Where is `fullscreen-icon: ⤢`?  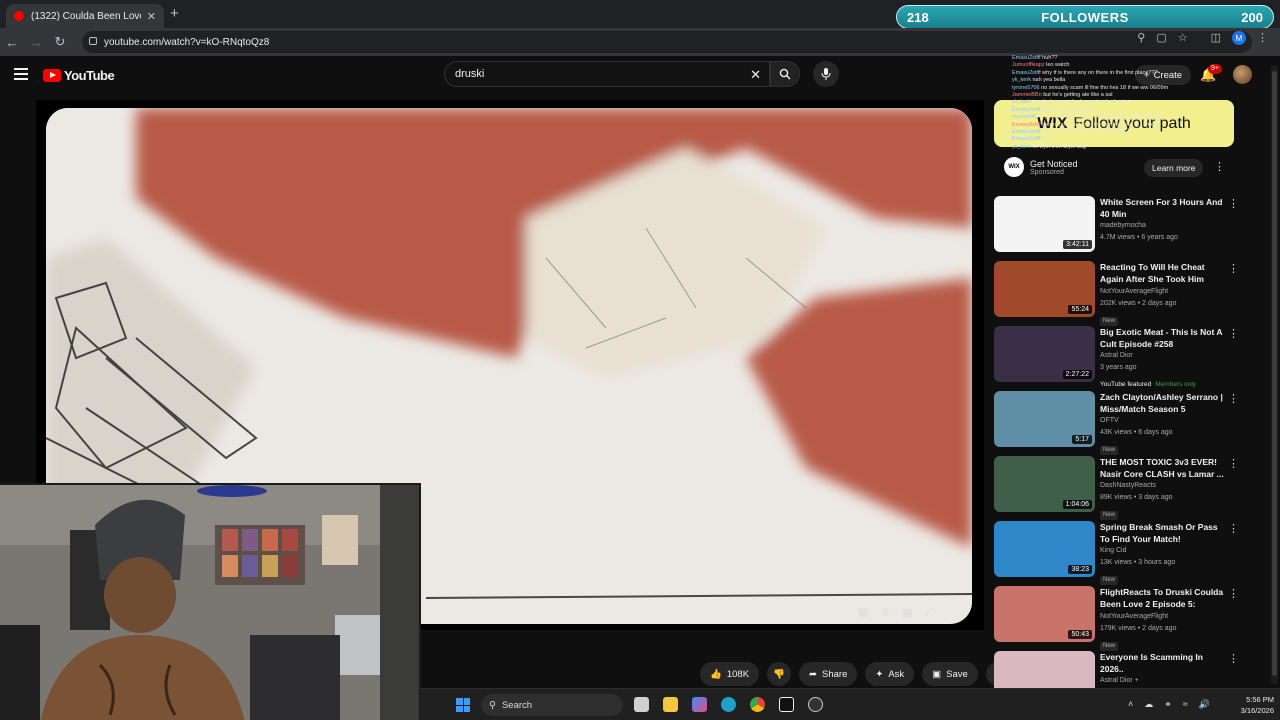
fullscreen-icon: ⤢ is located at coordinates (929, 612).